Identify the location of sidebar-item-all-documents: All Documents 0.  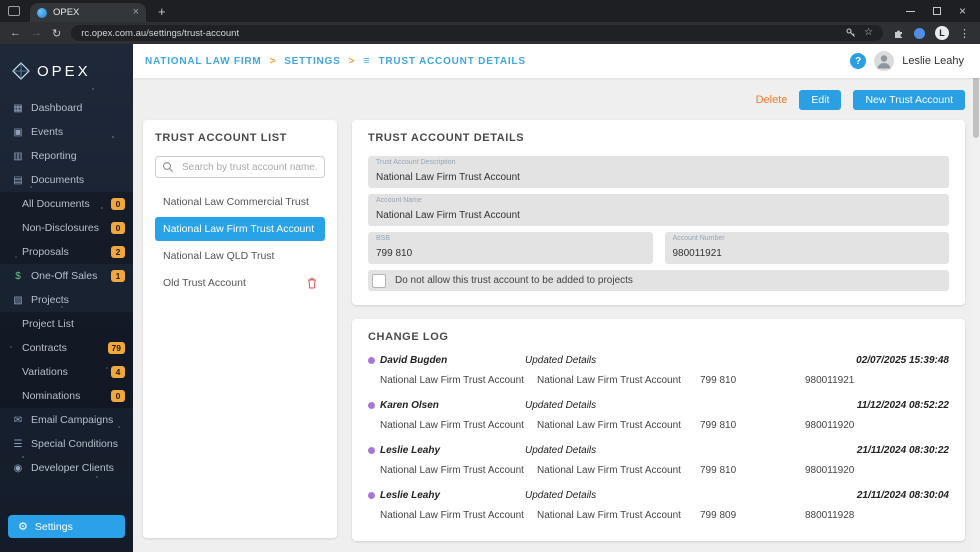
(66, 204).